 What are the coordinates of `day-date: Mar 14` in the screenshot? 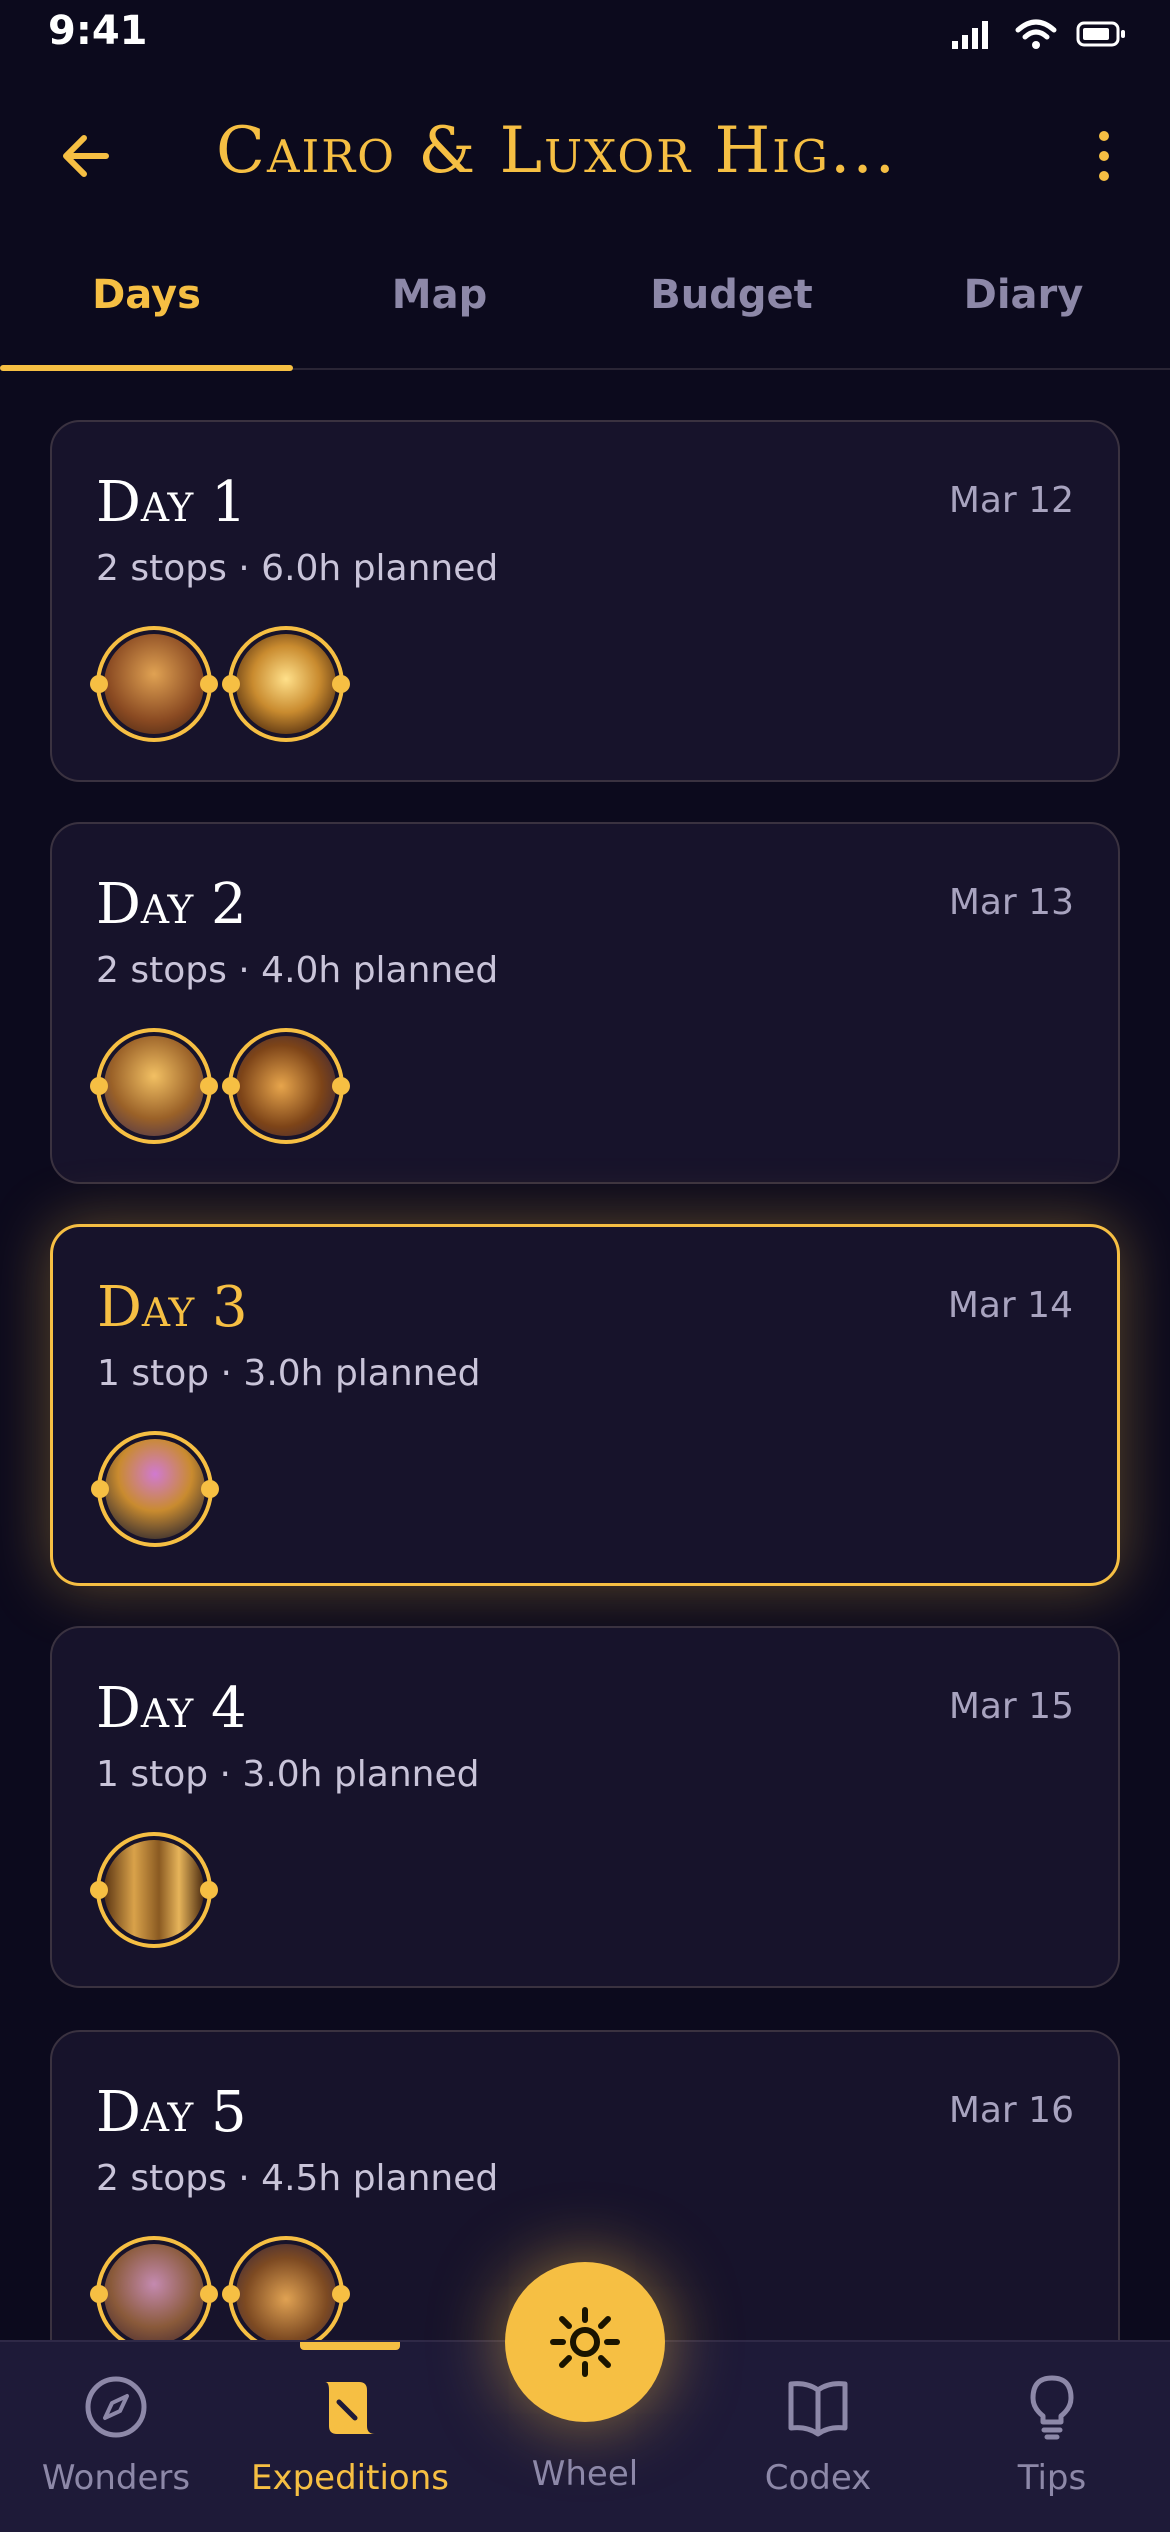 It's located at (1010, 1305).